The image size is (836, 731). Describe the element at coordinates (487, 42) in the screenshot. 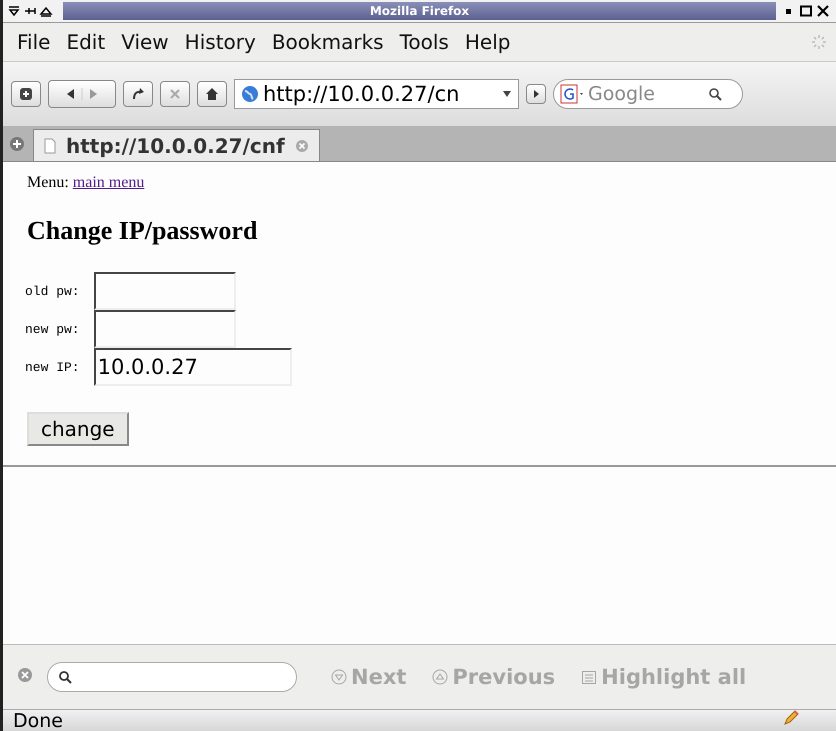

I see `menu-item: Help` at that location.